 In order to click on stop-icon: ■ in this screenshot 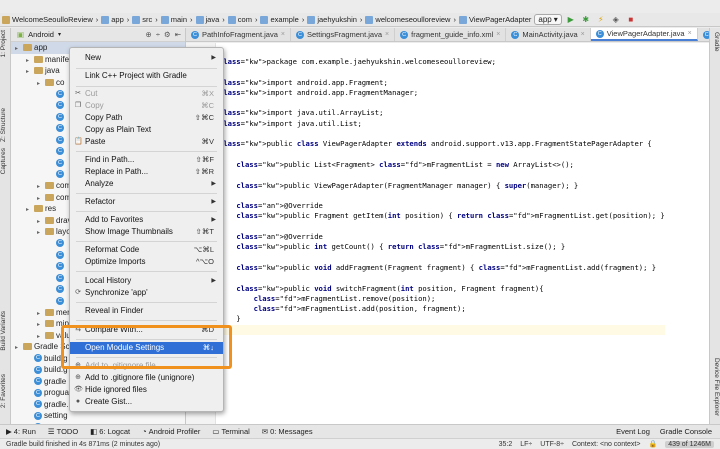, I will do `click(631, 19)`.